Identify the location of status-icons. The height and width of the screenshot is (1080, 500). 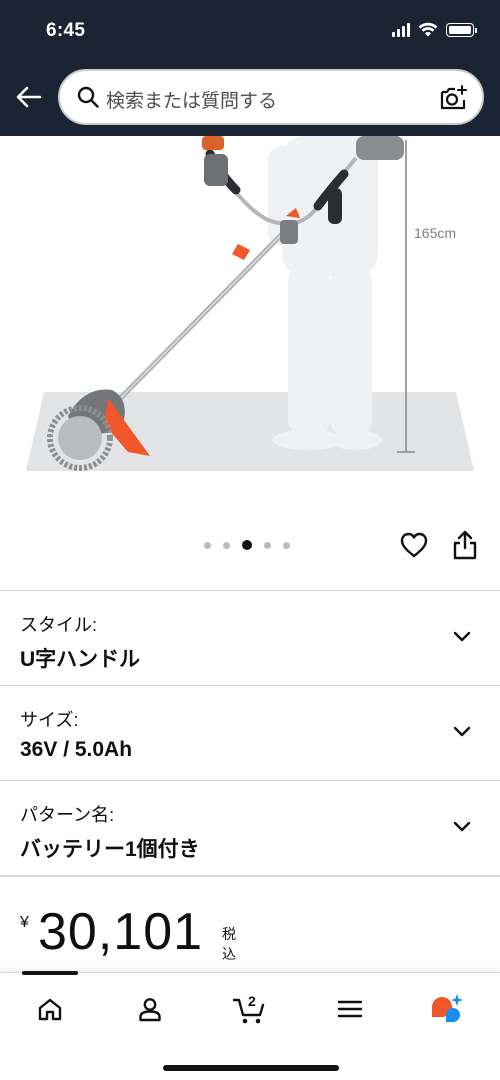
(434, 29).